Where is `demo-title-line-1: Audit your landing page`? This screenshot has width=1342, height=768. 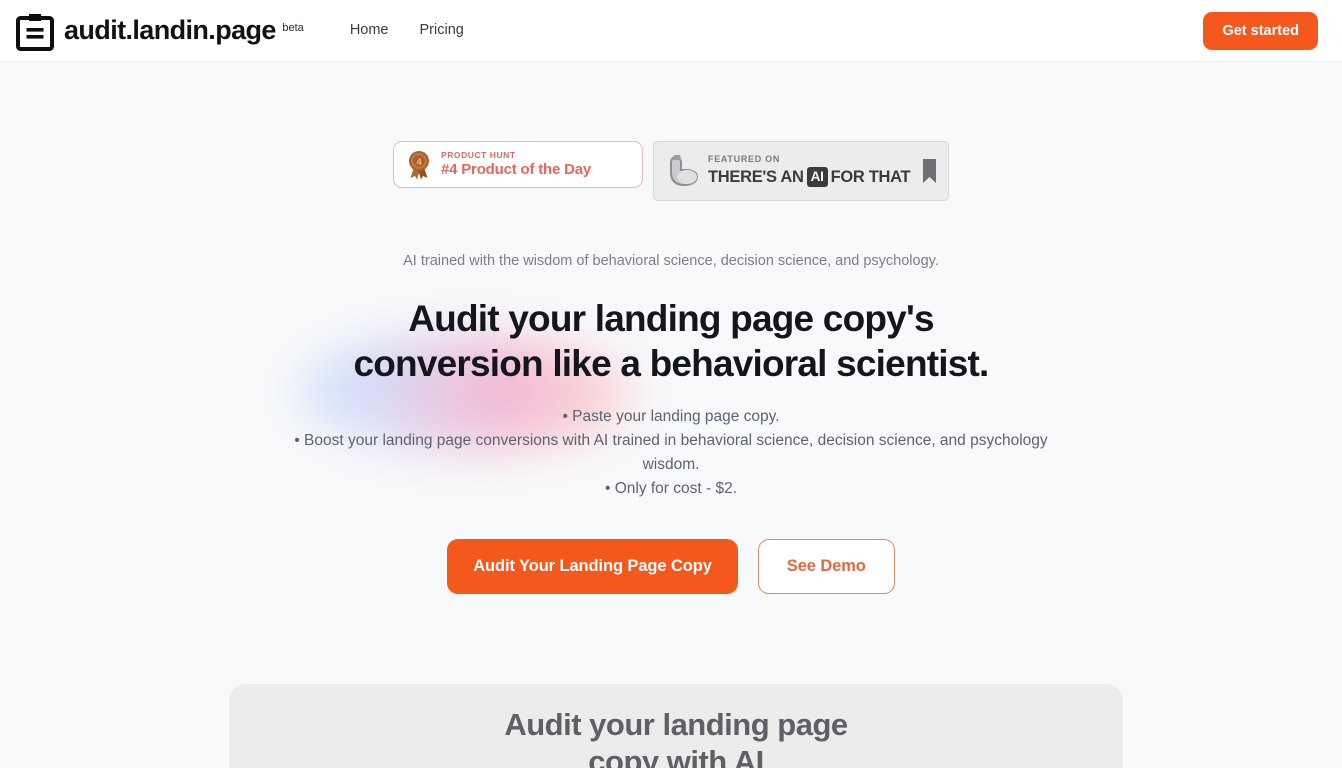 demo-title-line-1: Audit your landing page is located at coordinates (676, 724).